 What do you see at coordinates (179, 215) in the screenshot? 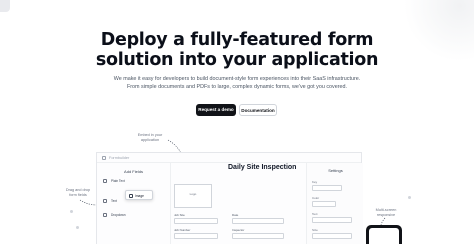
I see `job-site-label: Job Site` at bounding box center [179, 215].